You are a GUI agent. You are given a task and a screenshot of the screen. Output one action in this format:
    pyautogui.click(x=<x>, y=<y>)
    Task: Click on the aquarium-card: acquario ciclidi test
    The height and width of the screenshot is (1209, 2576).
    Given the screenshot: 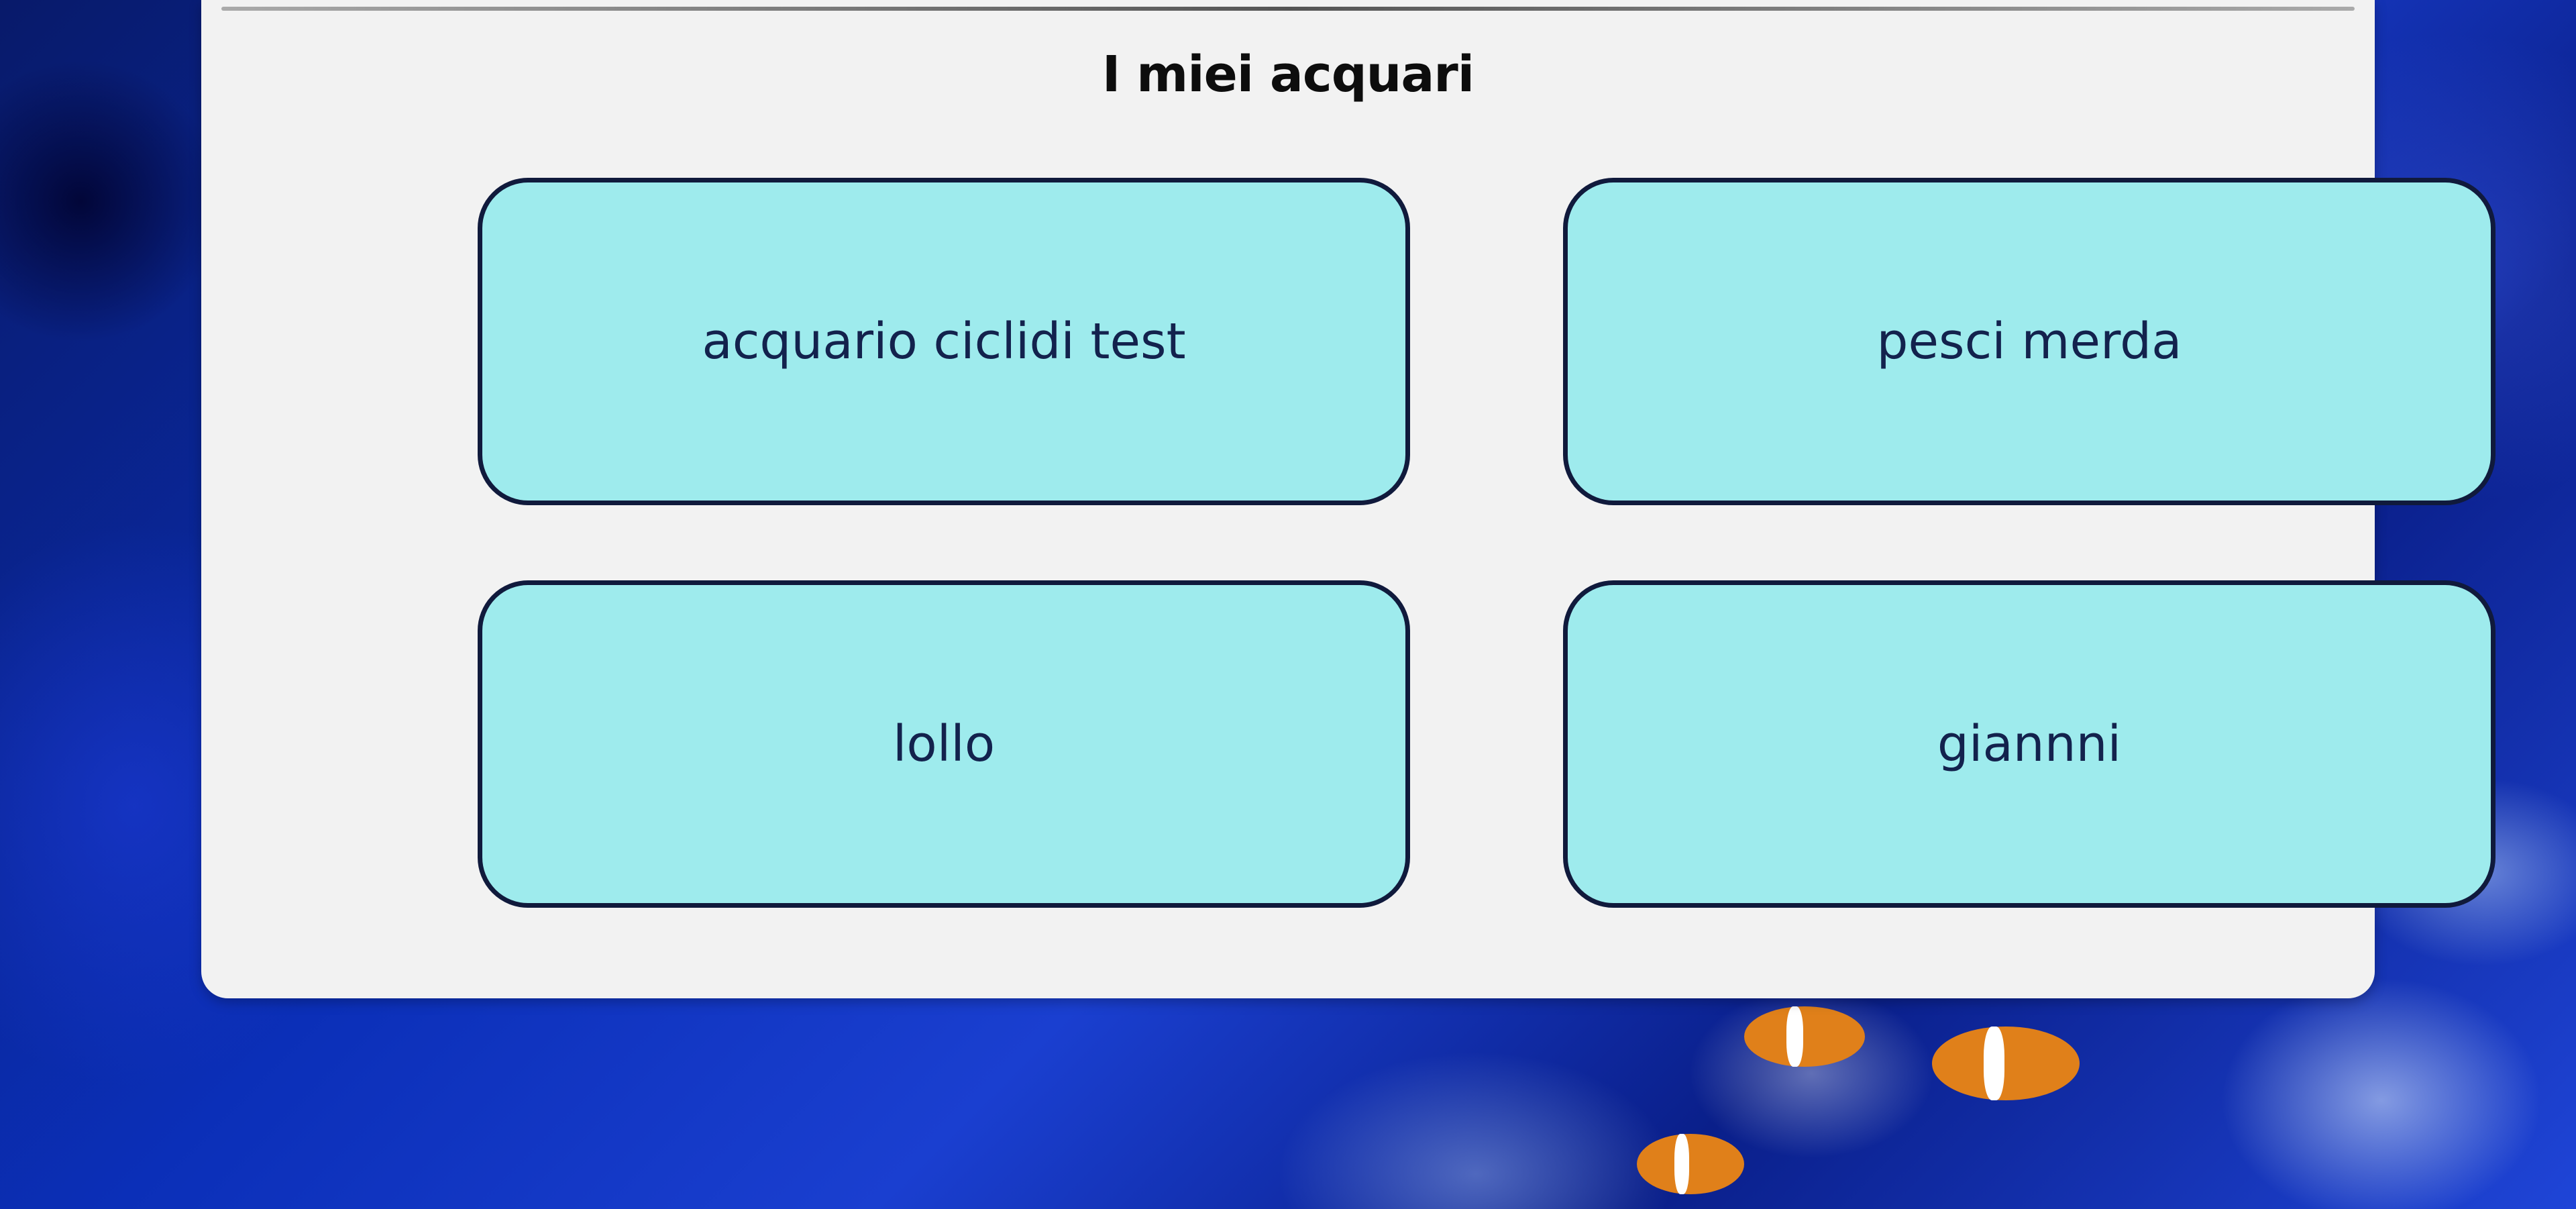 What is the action you would take?
    pyautogui.click(x=944, y=341)
    